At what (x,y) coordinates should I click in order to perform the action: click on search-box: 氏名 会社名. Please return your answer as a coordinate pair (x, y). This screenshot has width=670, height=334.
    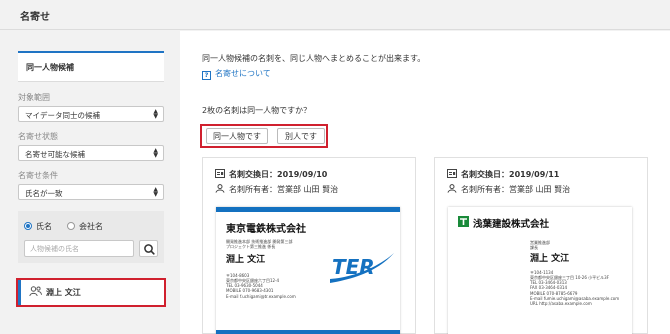
    Looking at the image, I should click on (91, 237).